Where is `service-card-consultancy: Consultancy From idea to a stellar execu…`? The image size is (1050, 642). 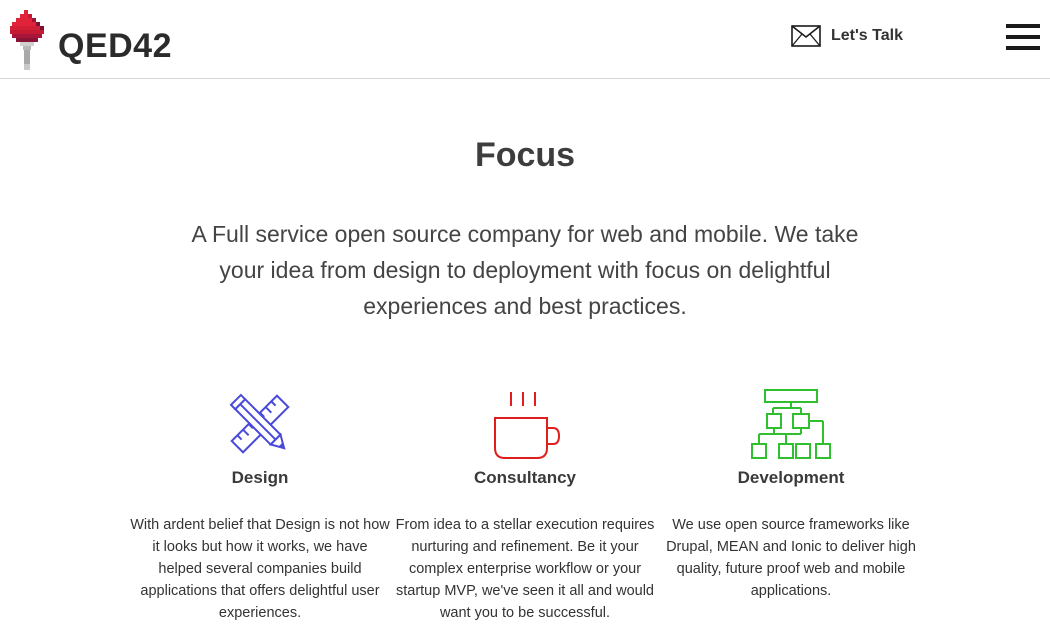 service-card-consultancy: Consultancy From idea to a stellar execu… is located at coordinates (525, 504).